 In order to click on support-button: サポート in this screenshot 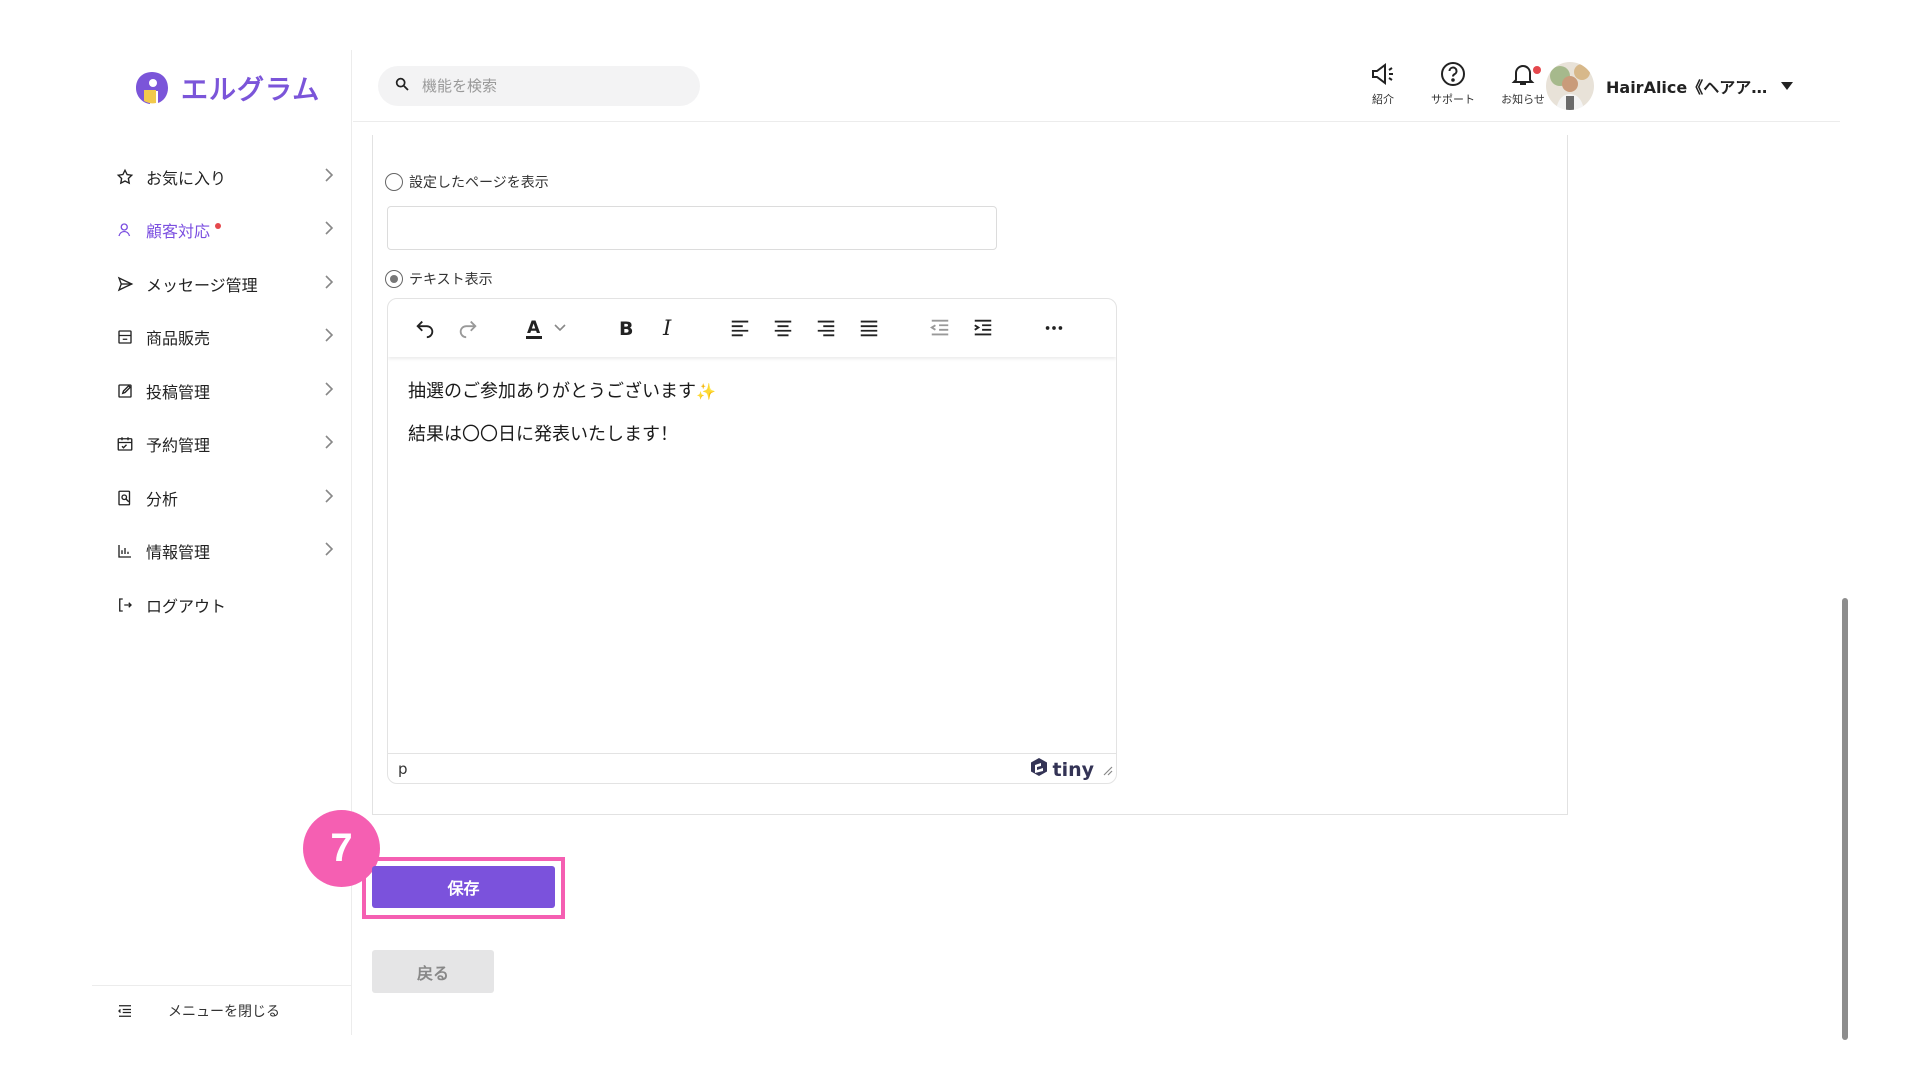, I will do `click(1453, 83)`.